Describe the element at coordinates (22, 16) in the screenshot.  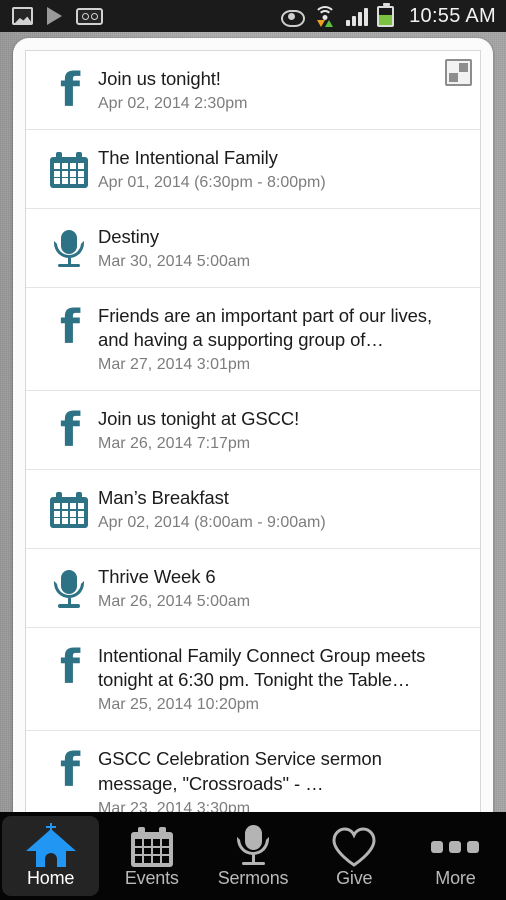
I see `gallery-icon` at that location.